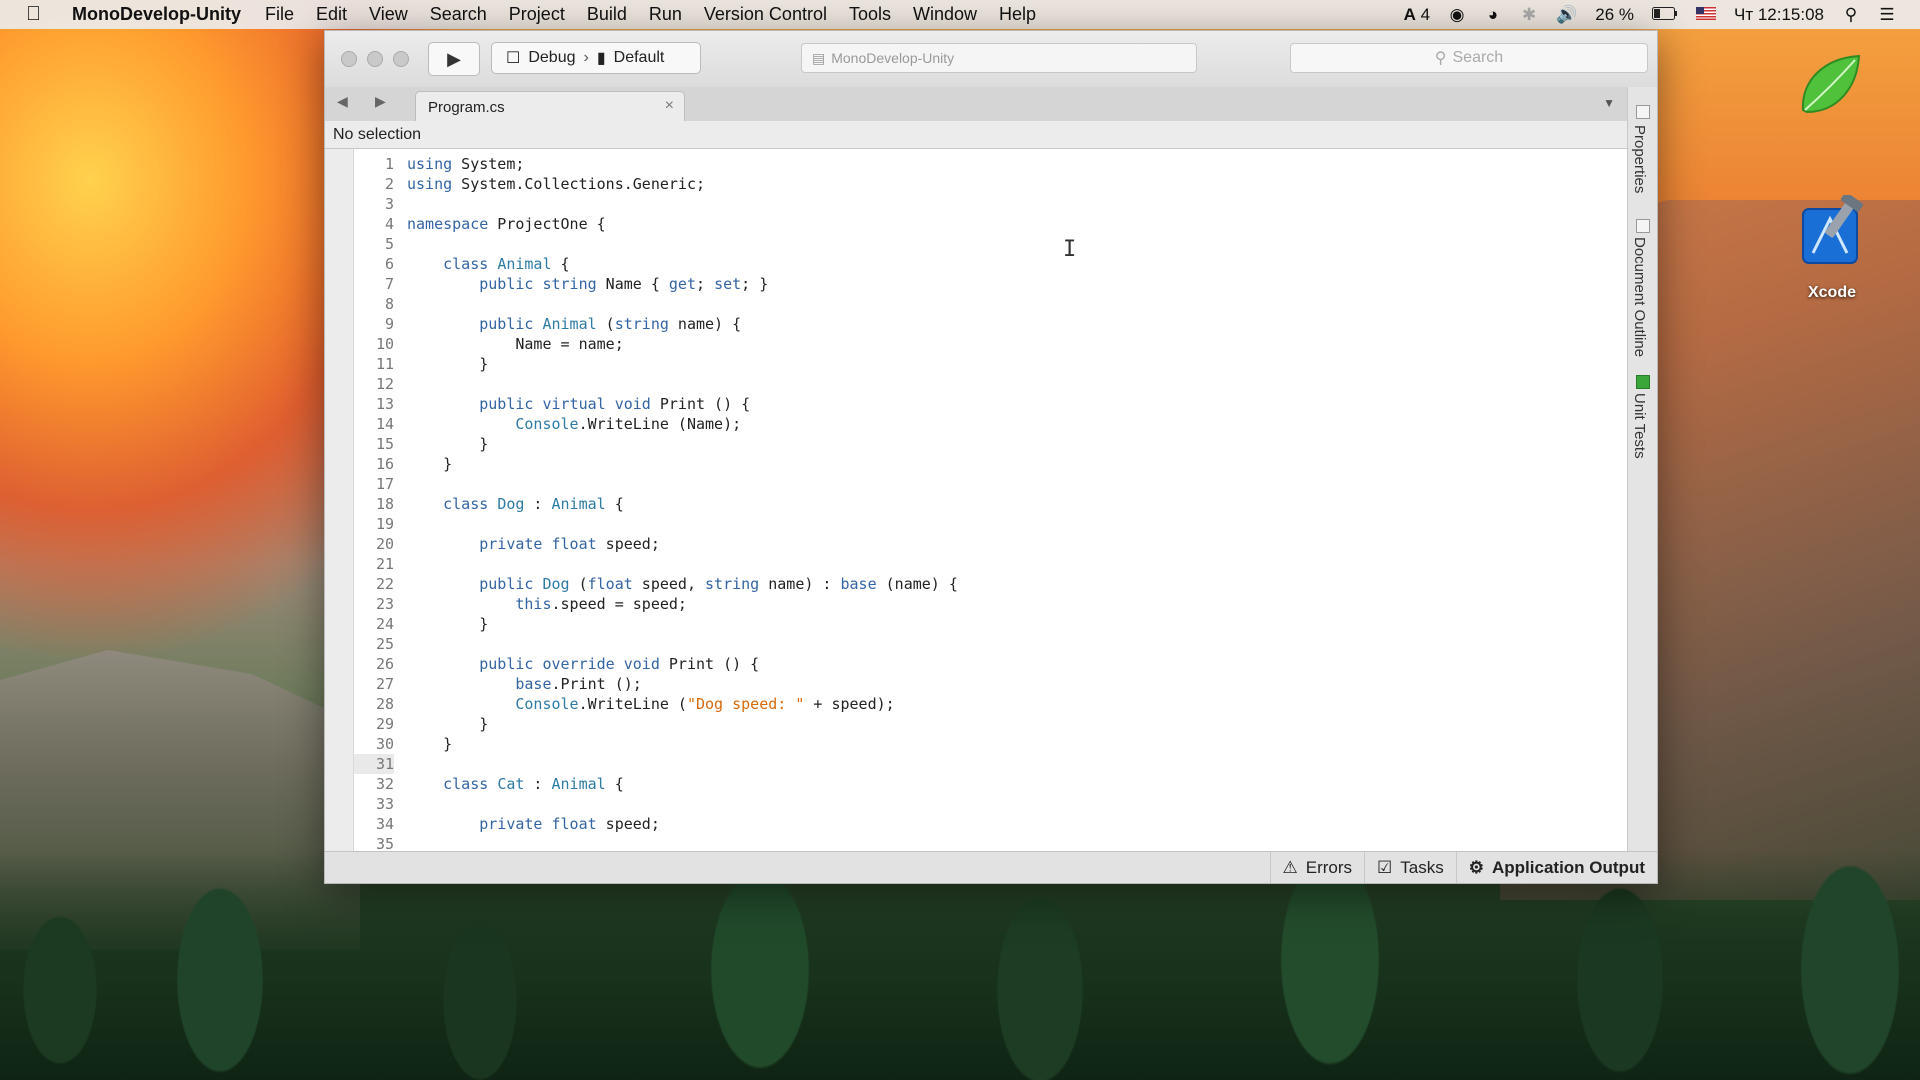 The width and height of the screenshot is (1920, 1080). What do you see at coordinates (1017, 684) in the screenshot?
I see `code-line: base.Print ();` at bounding box center [1017, 684].